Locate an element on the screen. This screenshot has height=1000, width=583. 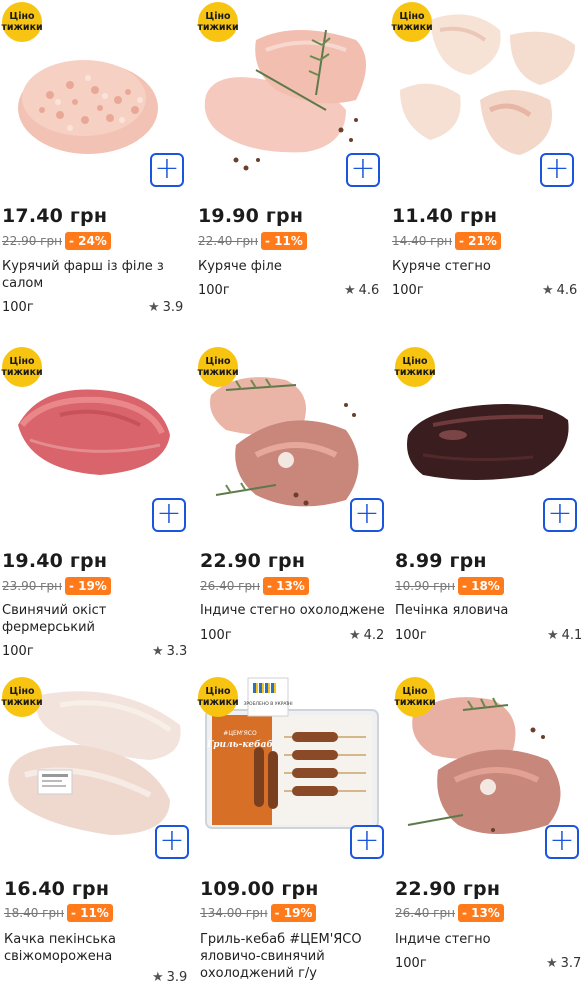
old-price: 18.40 грн is located at coordinates (34, 913).